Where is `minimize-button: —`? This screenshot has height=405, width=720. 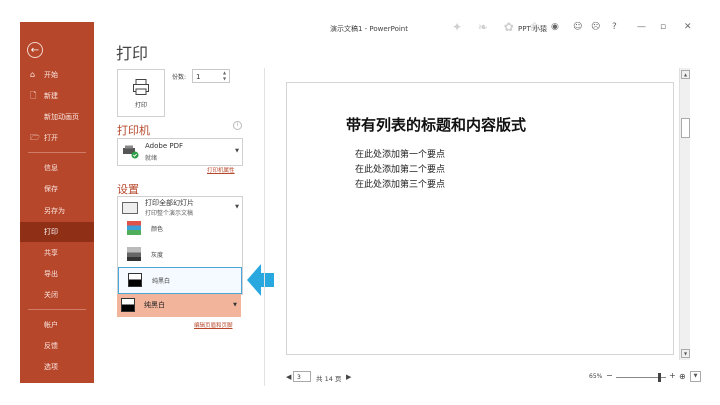
minimize-button: — is located at coordinates (641, 27).